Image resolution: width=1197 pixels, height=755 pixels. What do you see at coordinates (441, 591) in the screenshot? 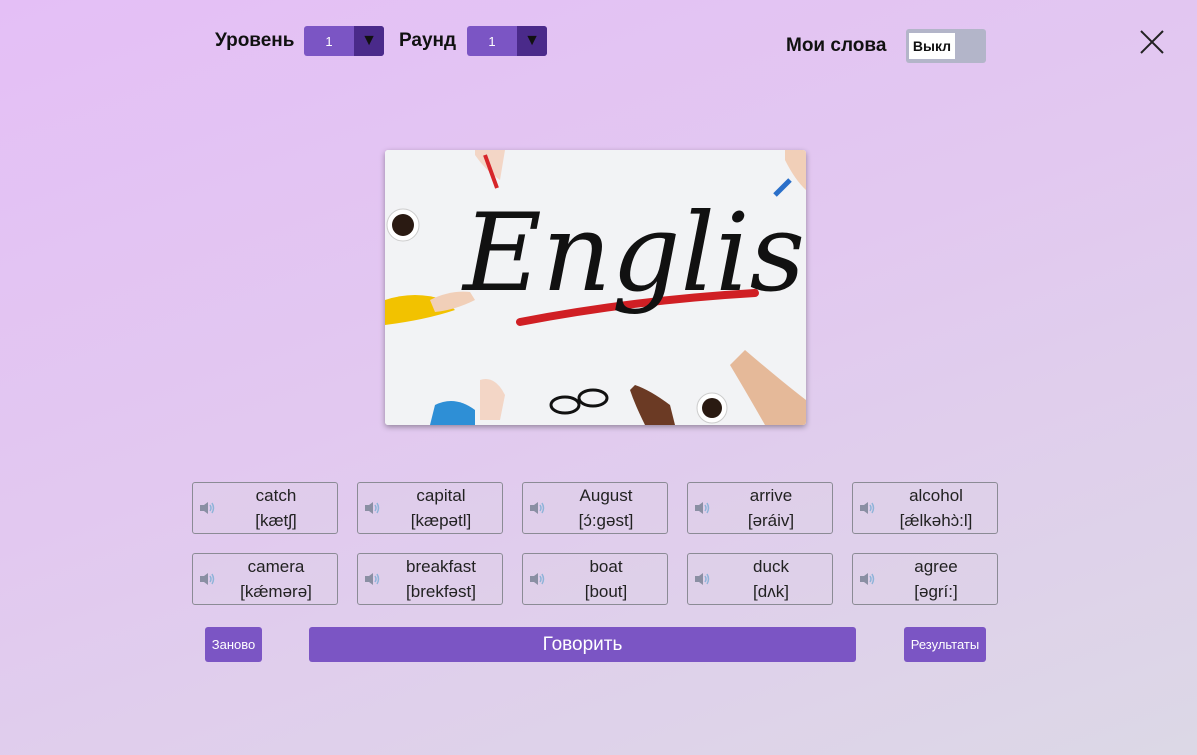
I see `card-transcription: [brekfəst]` at bounding box center [441, 591].